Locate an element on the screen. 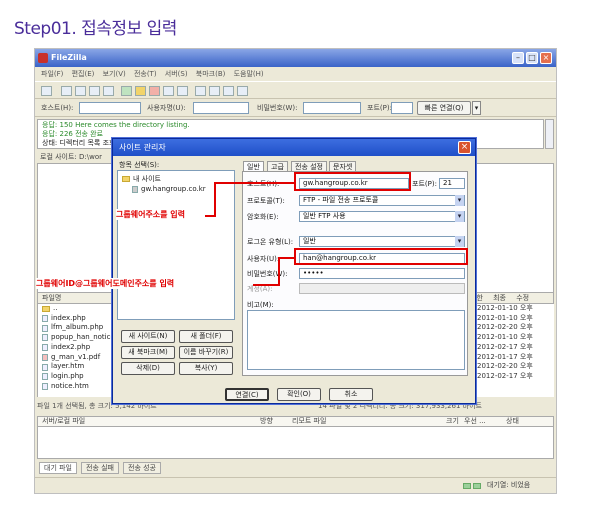  host-label: 호스트(H): is located at coordinates (57, 108).